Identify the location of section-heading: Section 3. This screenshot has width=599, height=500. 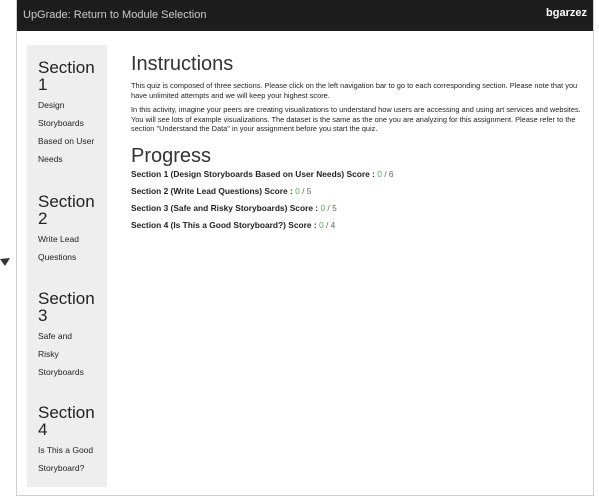
(66, 307).